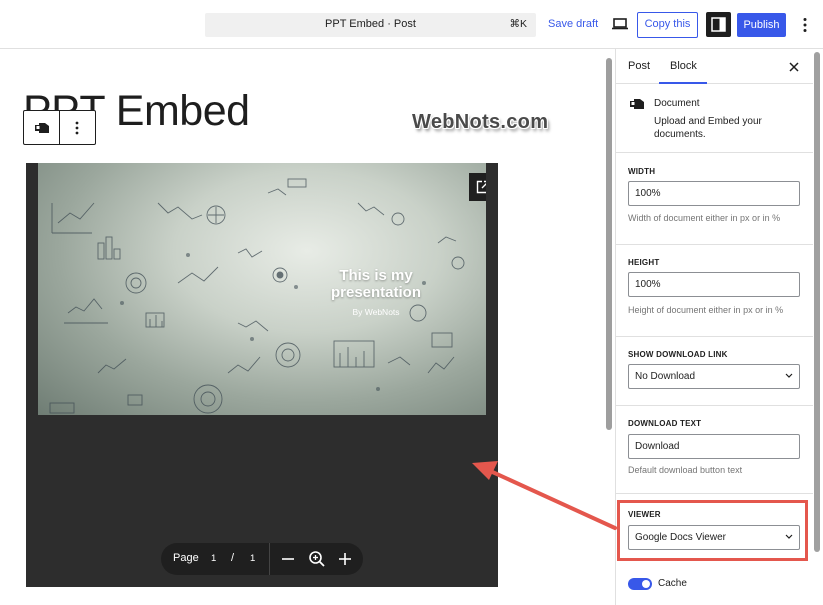  Describe the element at coordinates (262, 559) in the screenshot. I see `viewer-page-controls: Page 1 / 1` at that location.